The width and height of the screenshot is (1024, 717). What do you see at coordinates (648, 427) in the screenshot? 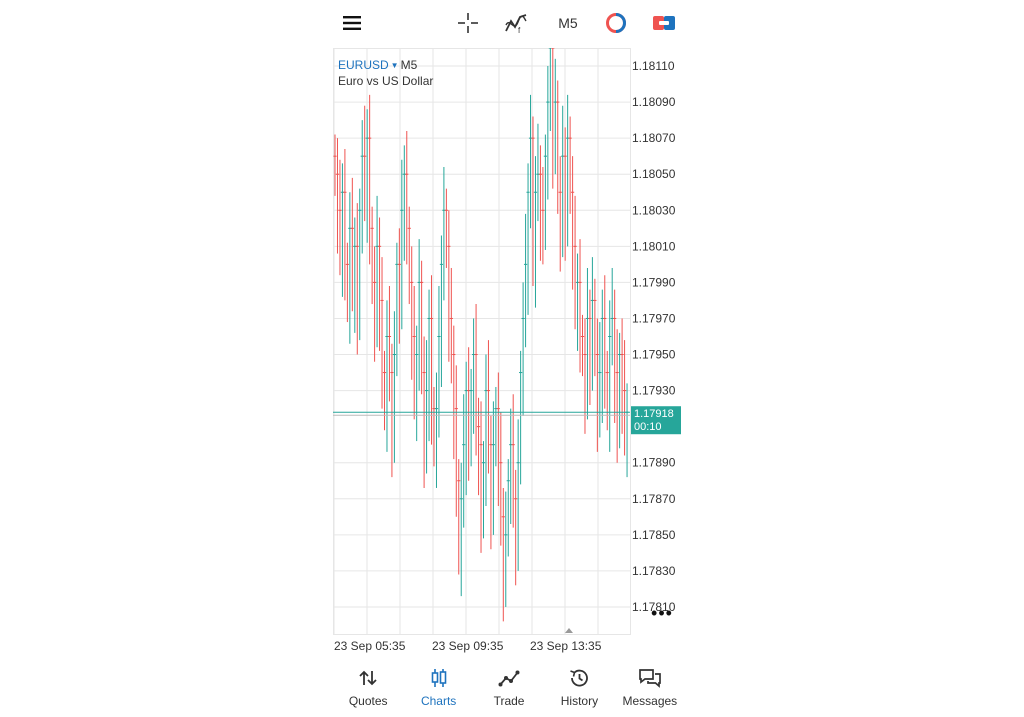
I see `countdown-label: 00:10` at bounding box center [648, 427].